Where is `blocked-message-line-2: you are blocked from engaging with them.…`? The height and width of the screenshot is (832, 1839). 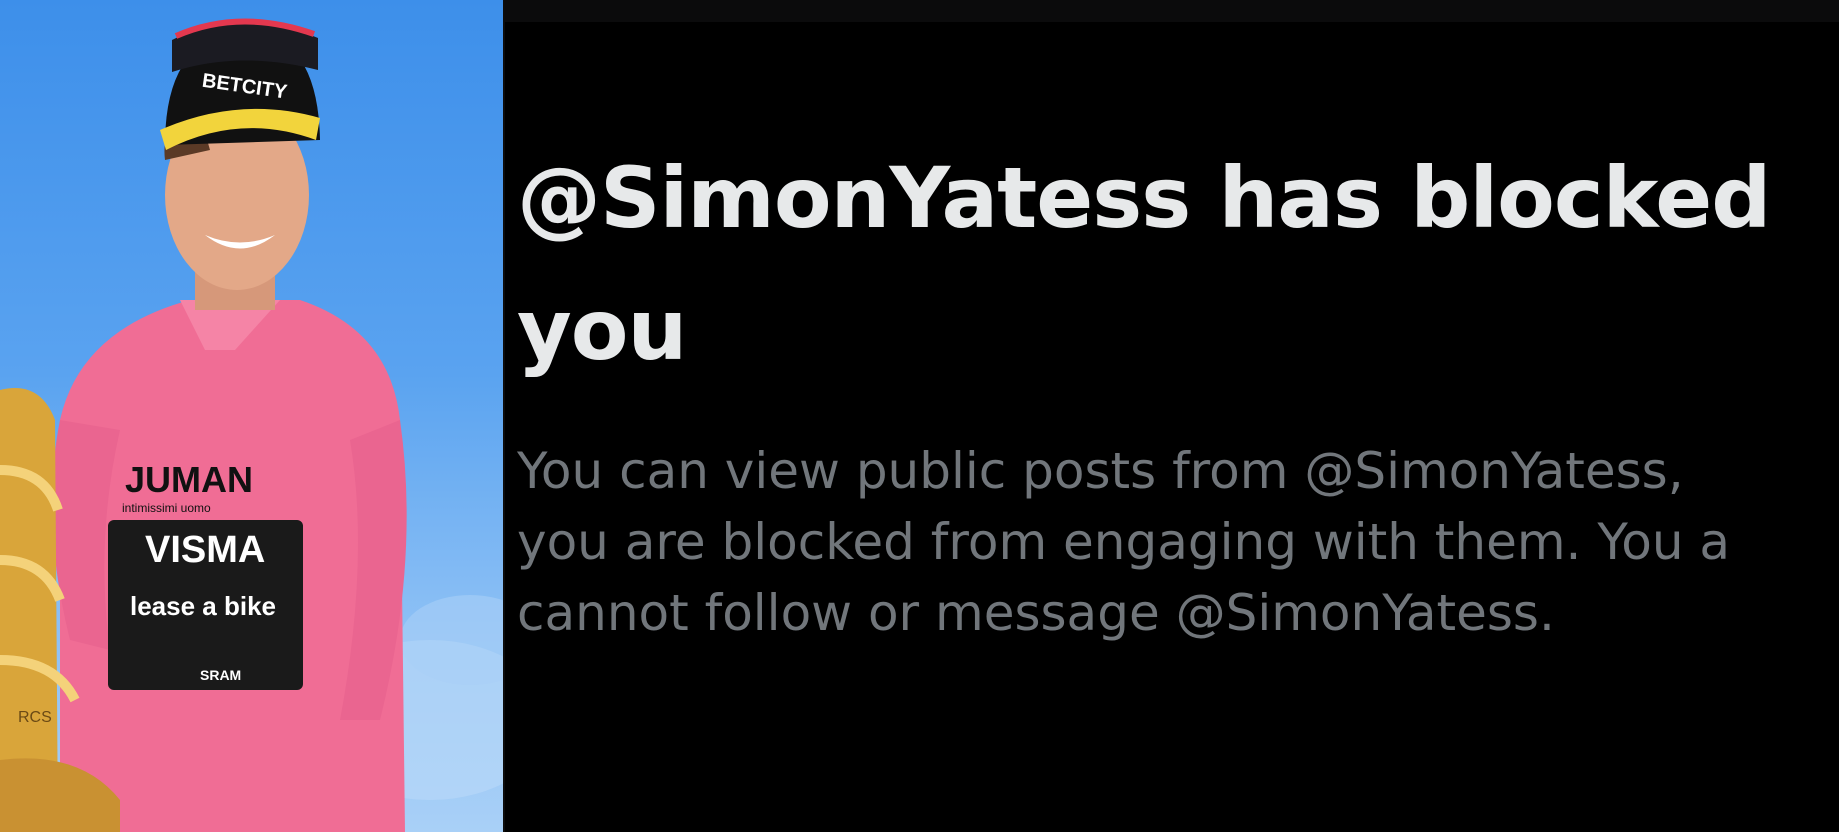 blocked-message-line-2: you are blocked from engaging with them.… is located at coordinates (1124, 542).